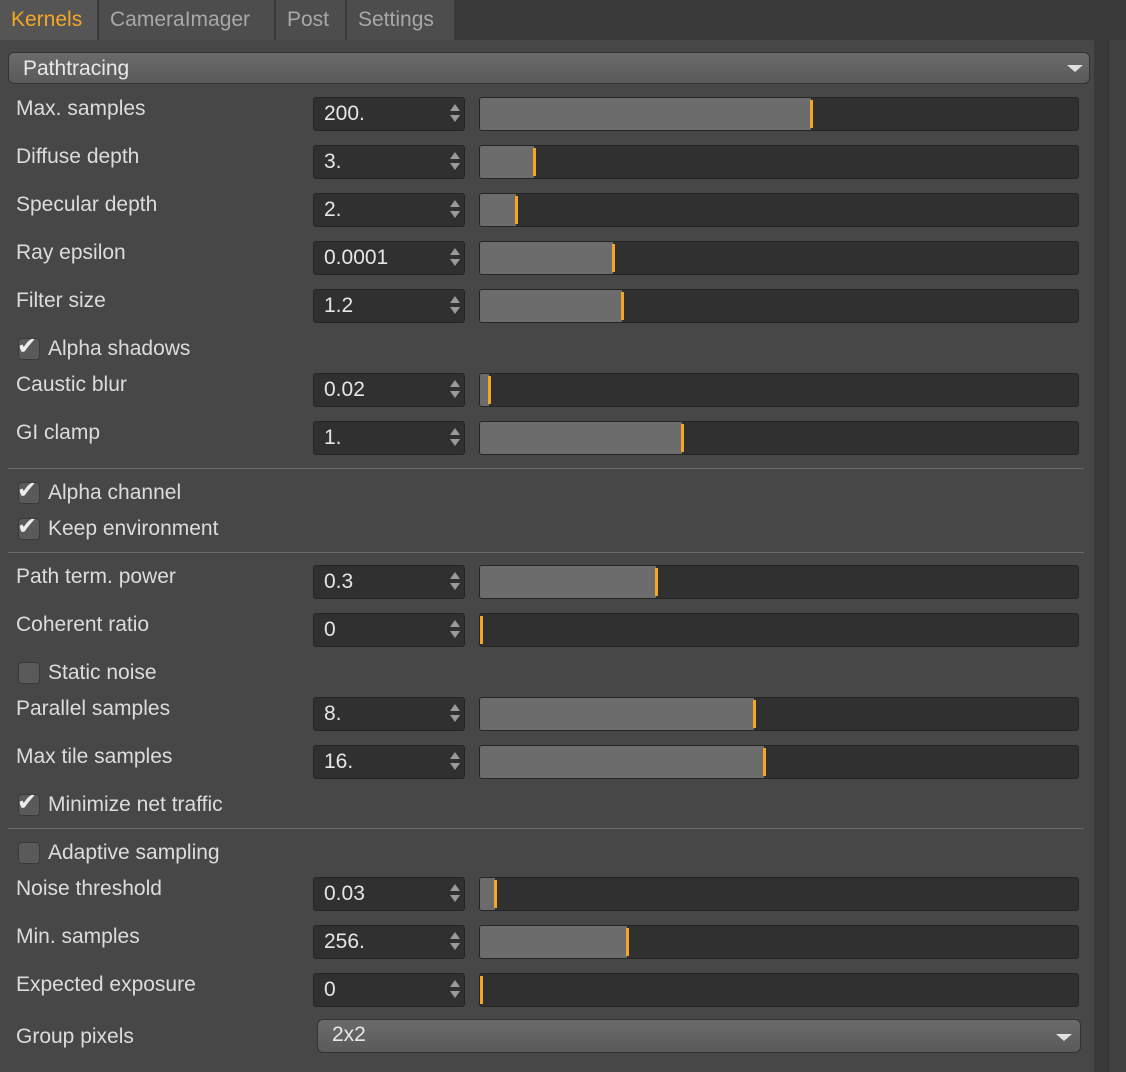 This screenshot has width=1126, height=1072. What do you see at coordinates (779, 990) in the screenshot?
I see `expected-exposure-slider` at bounding box center [779, 990].